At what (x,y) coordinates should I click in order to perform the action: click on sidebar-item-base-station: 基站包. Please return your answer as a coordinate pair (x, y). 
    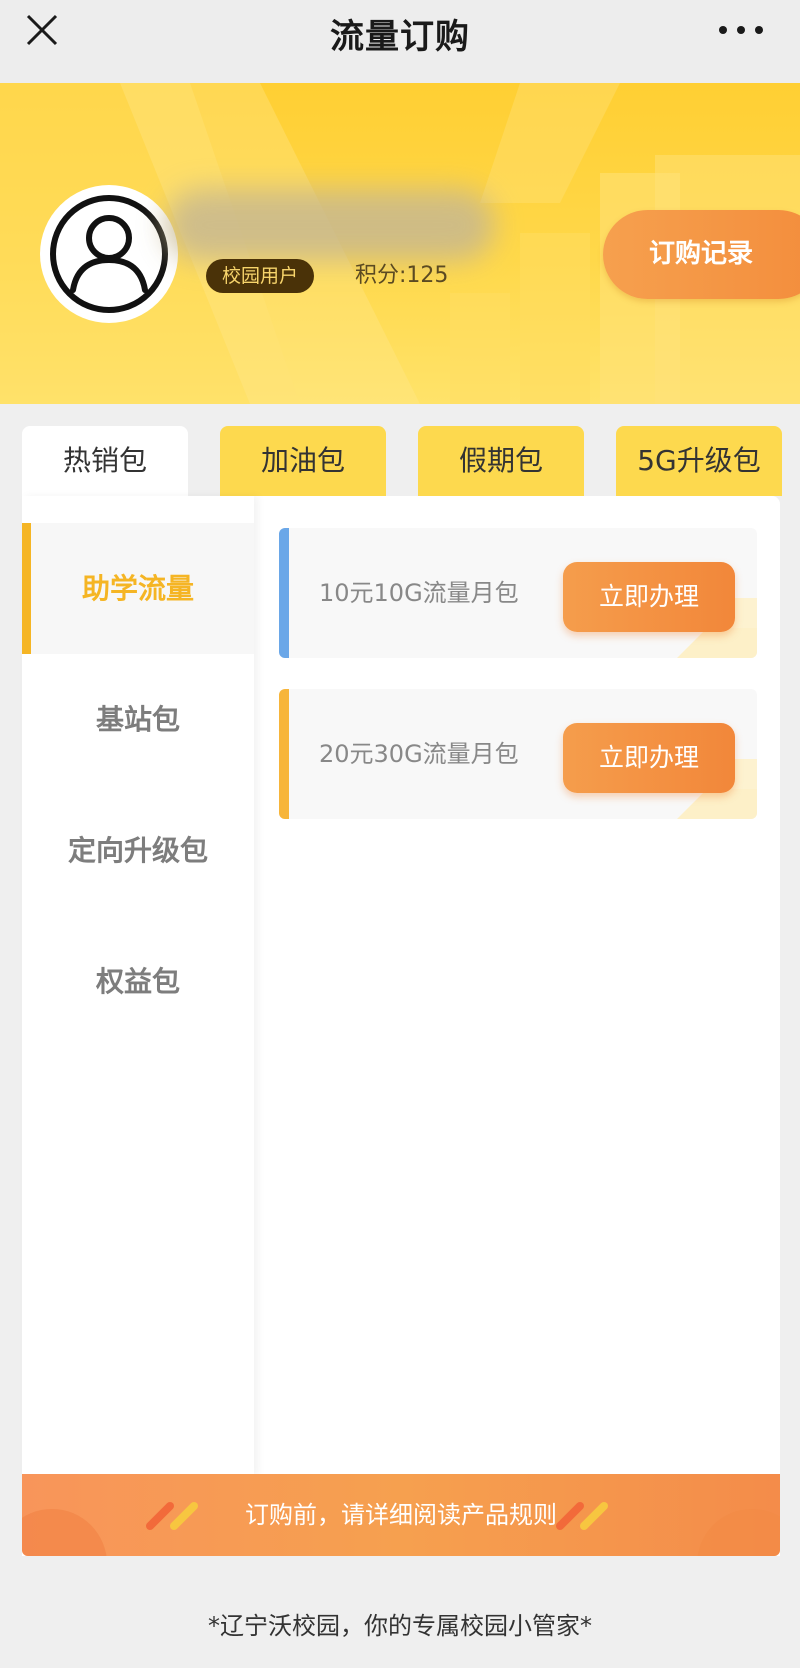
    Looking at the image, I should click on (138, 719).